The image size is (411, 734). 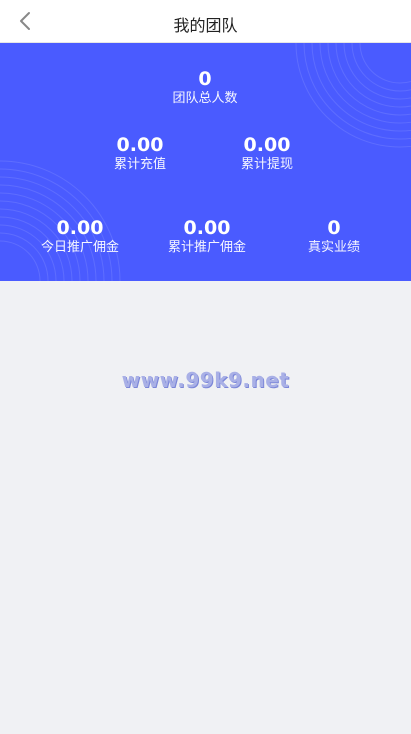 What do you see at coordinates (79, 247) in the screenshot?
I see `stat-label: 今日推广佣金` at bounding box center [79, 247].